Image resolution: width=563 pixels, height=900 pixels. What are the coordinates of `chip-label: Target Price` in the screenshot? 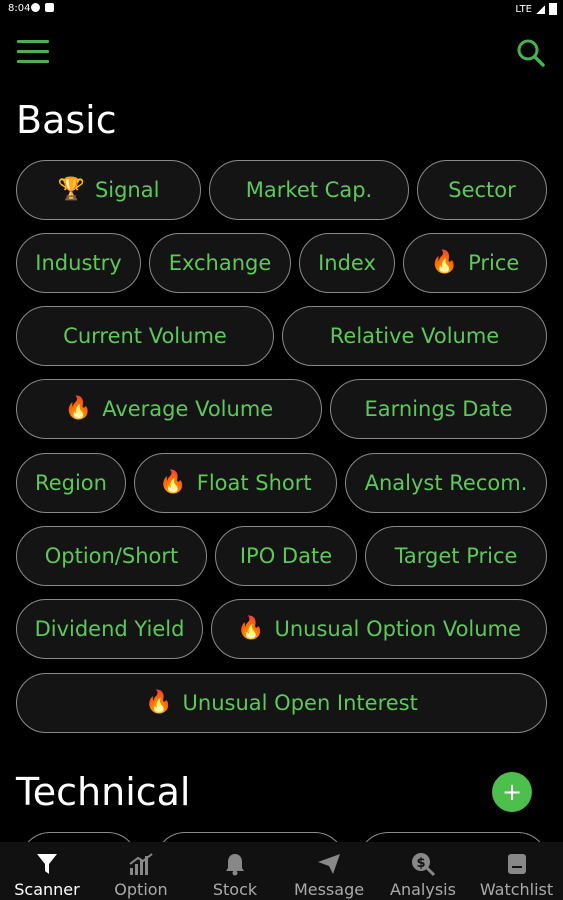 It's located at (456, 556).